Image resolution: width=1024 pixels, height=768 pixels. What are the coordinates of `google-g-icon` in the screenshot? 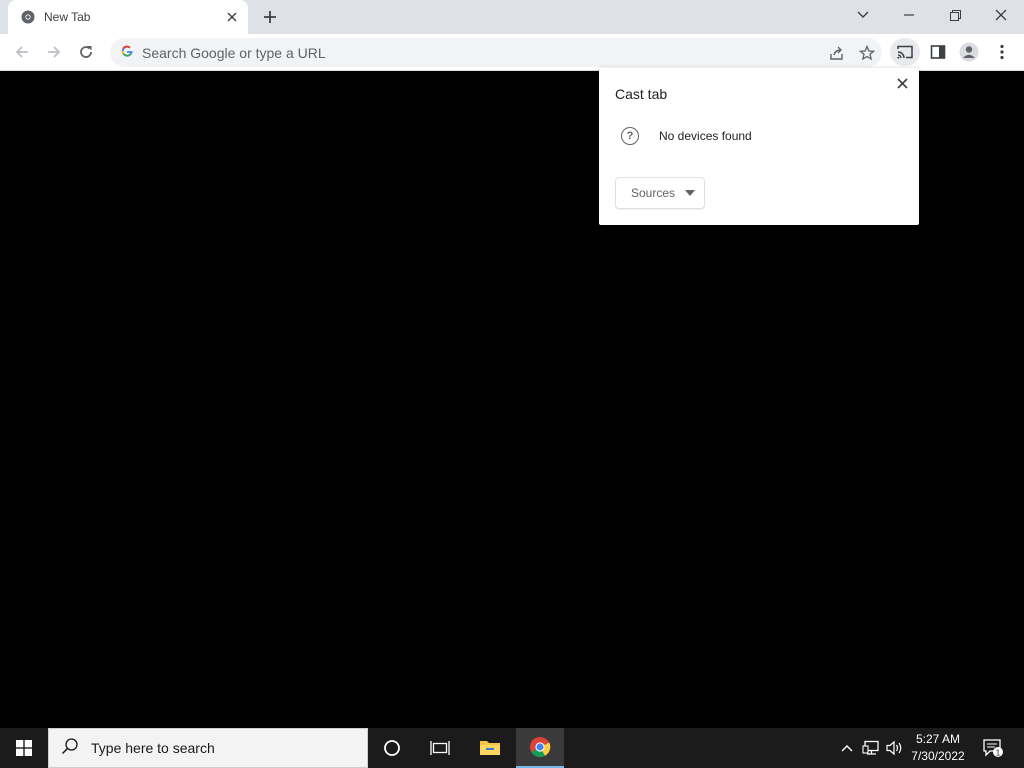 It's located at (128, 52).